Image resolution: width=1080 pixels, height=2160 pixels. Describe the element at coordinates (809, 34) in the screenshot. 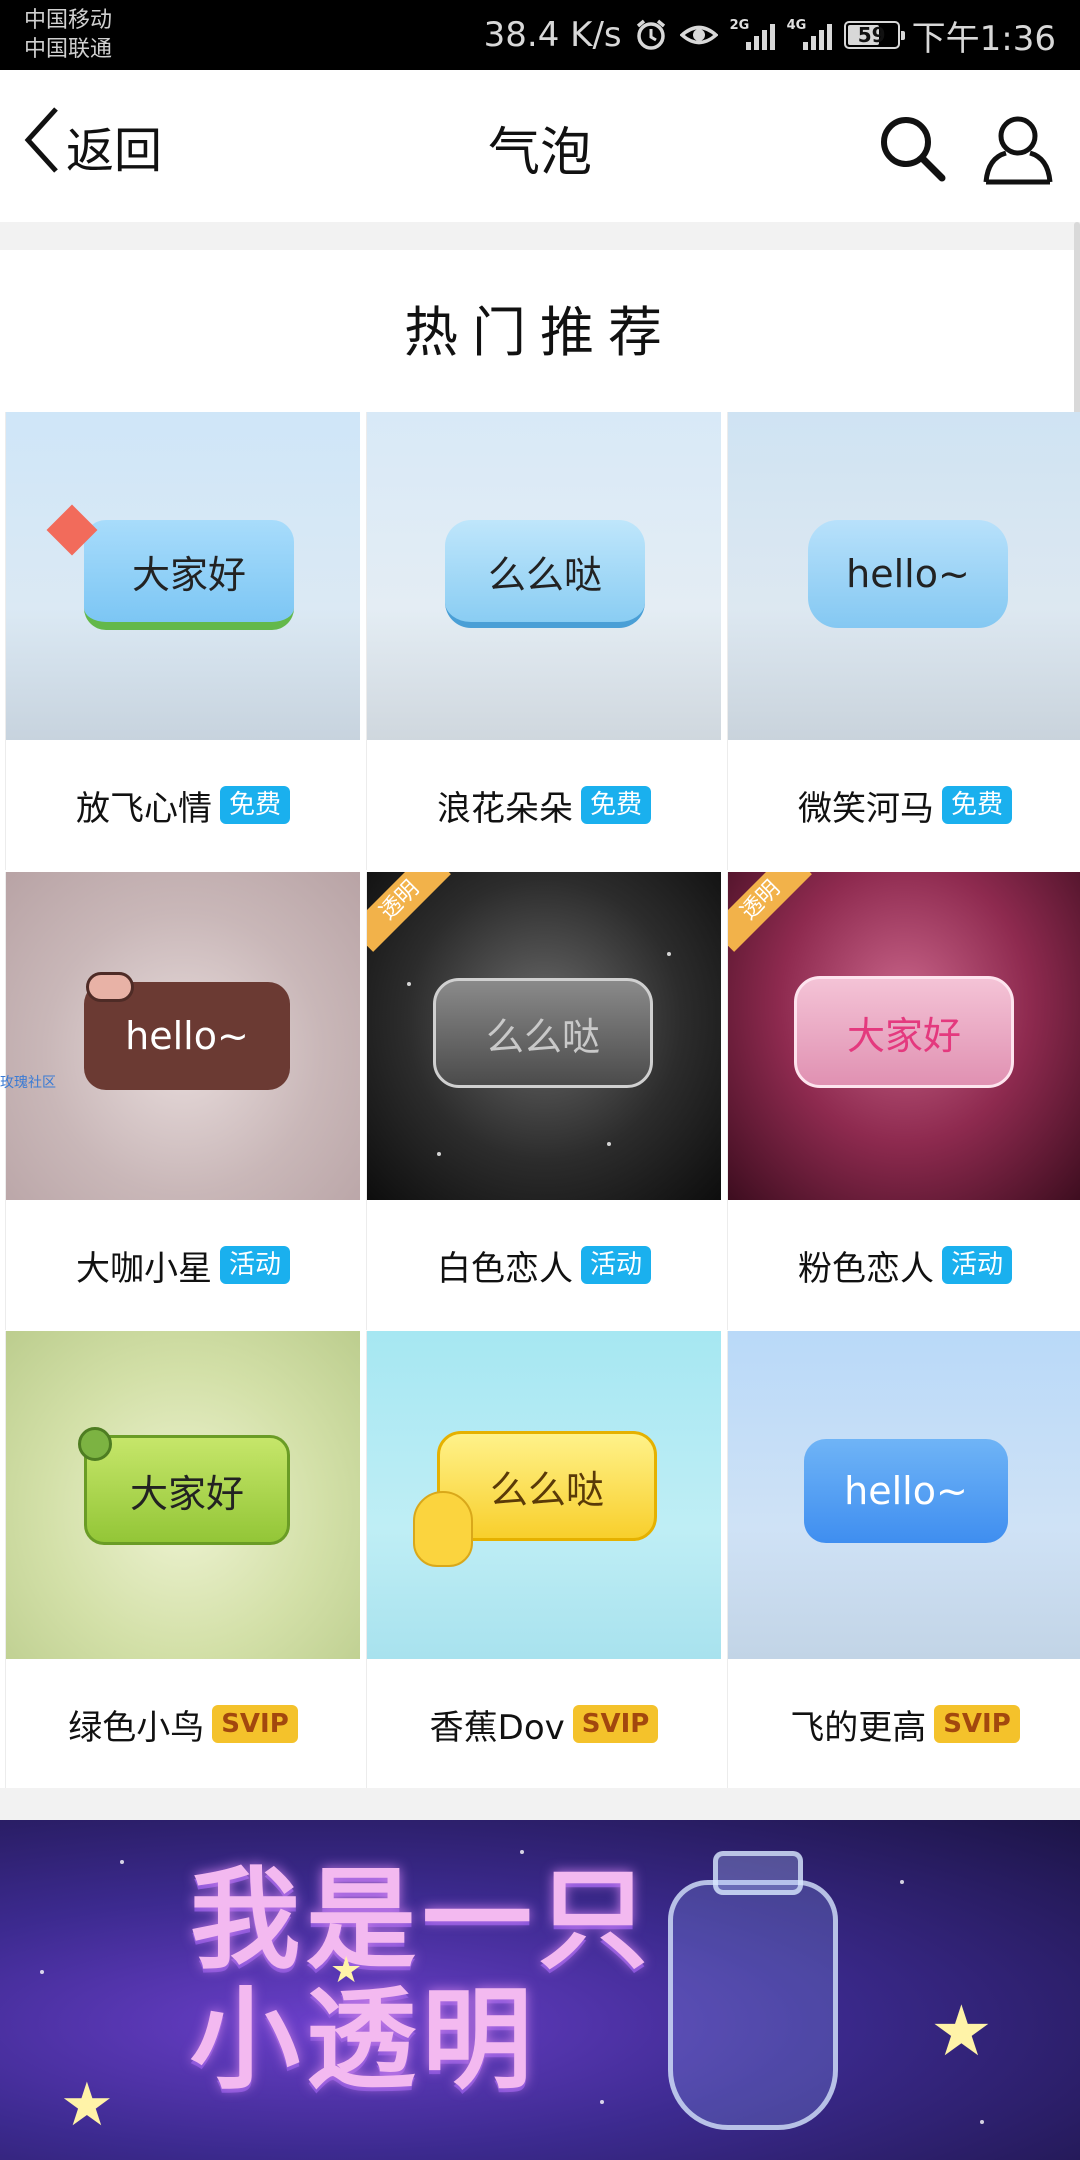

I see `signal-4g-icon: 4G` at that location.